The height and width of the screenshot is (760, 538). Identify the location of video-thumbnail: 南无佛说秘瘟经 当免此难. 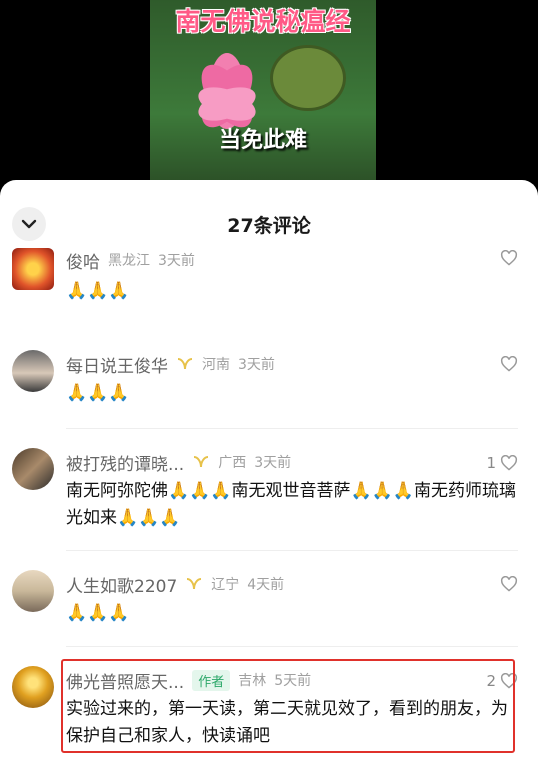
(263, 95).